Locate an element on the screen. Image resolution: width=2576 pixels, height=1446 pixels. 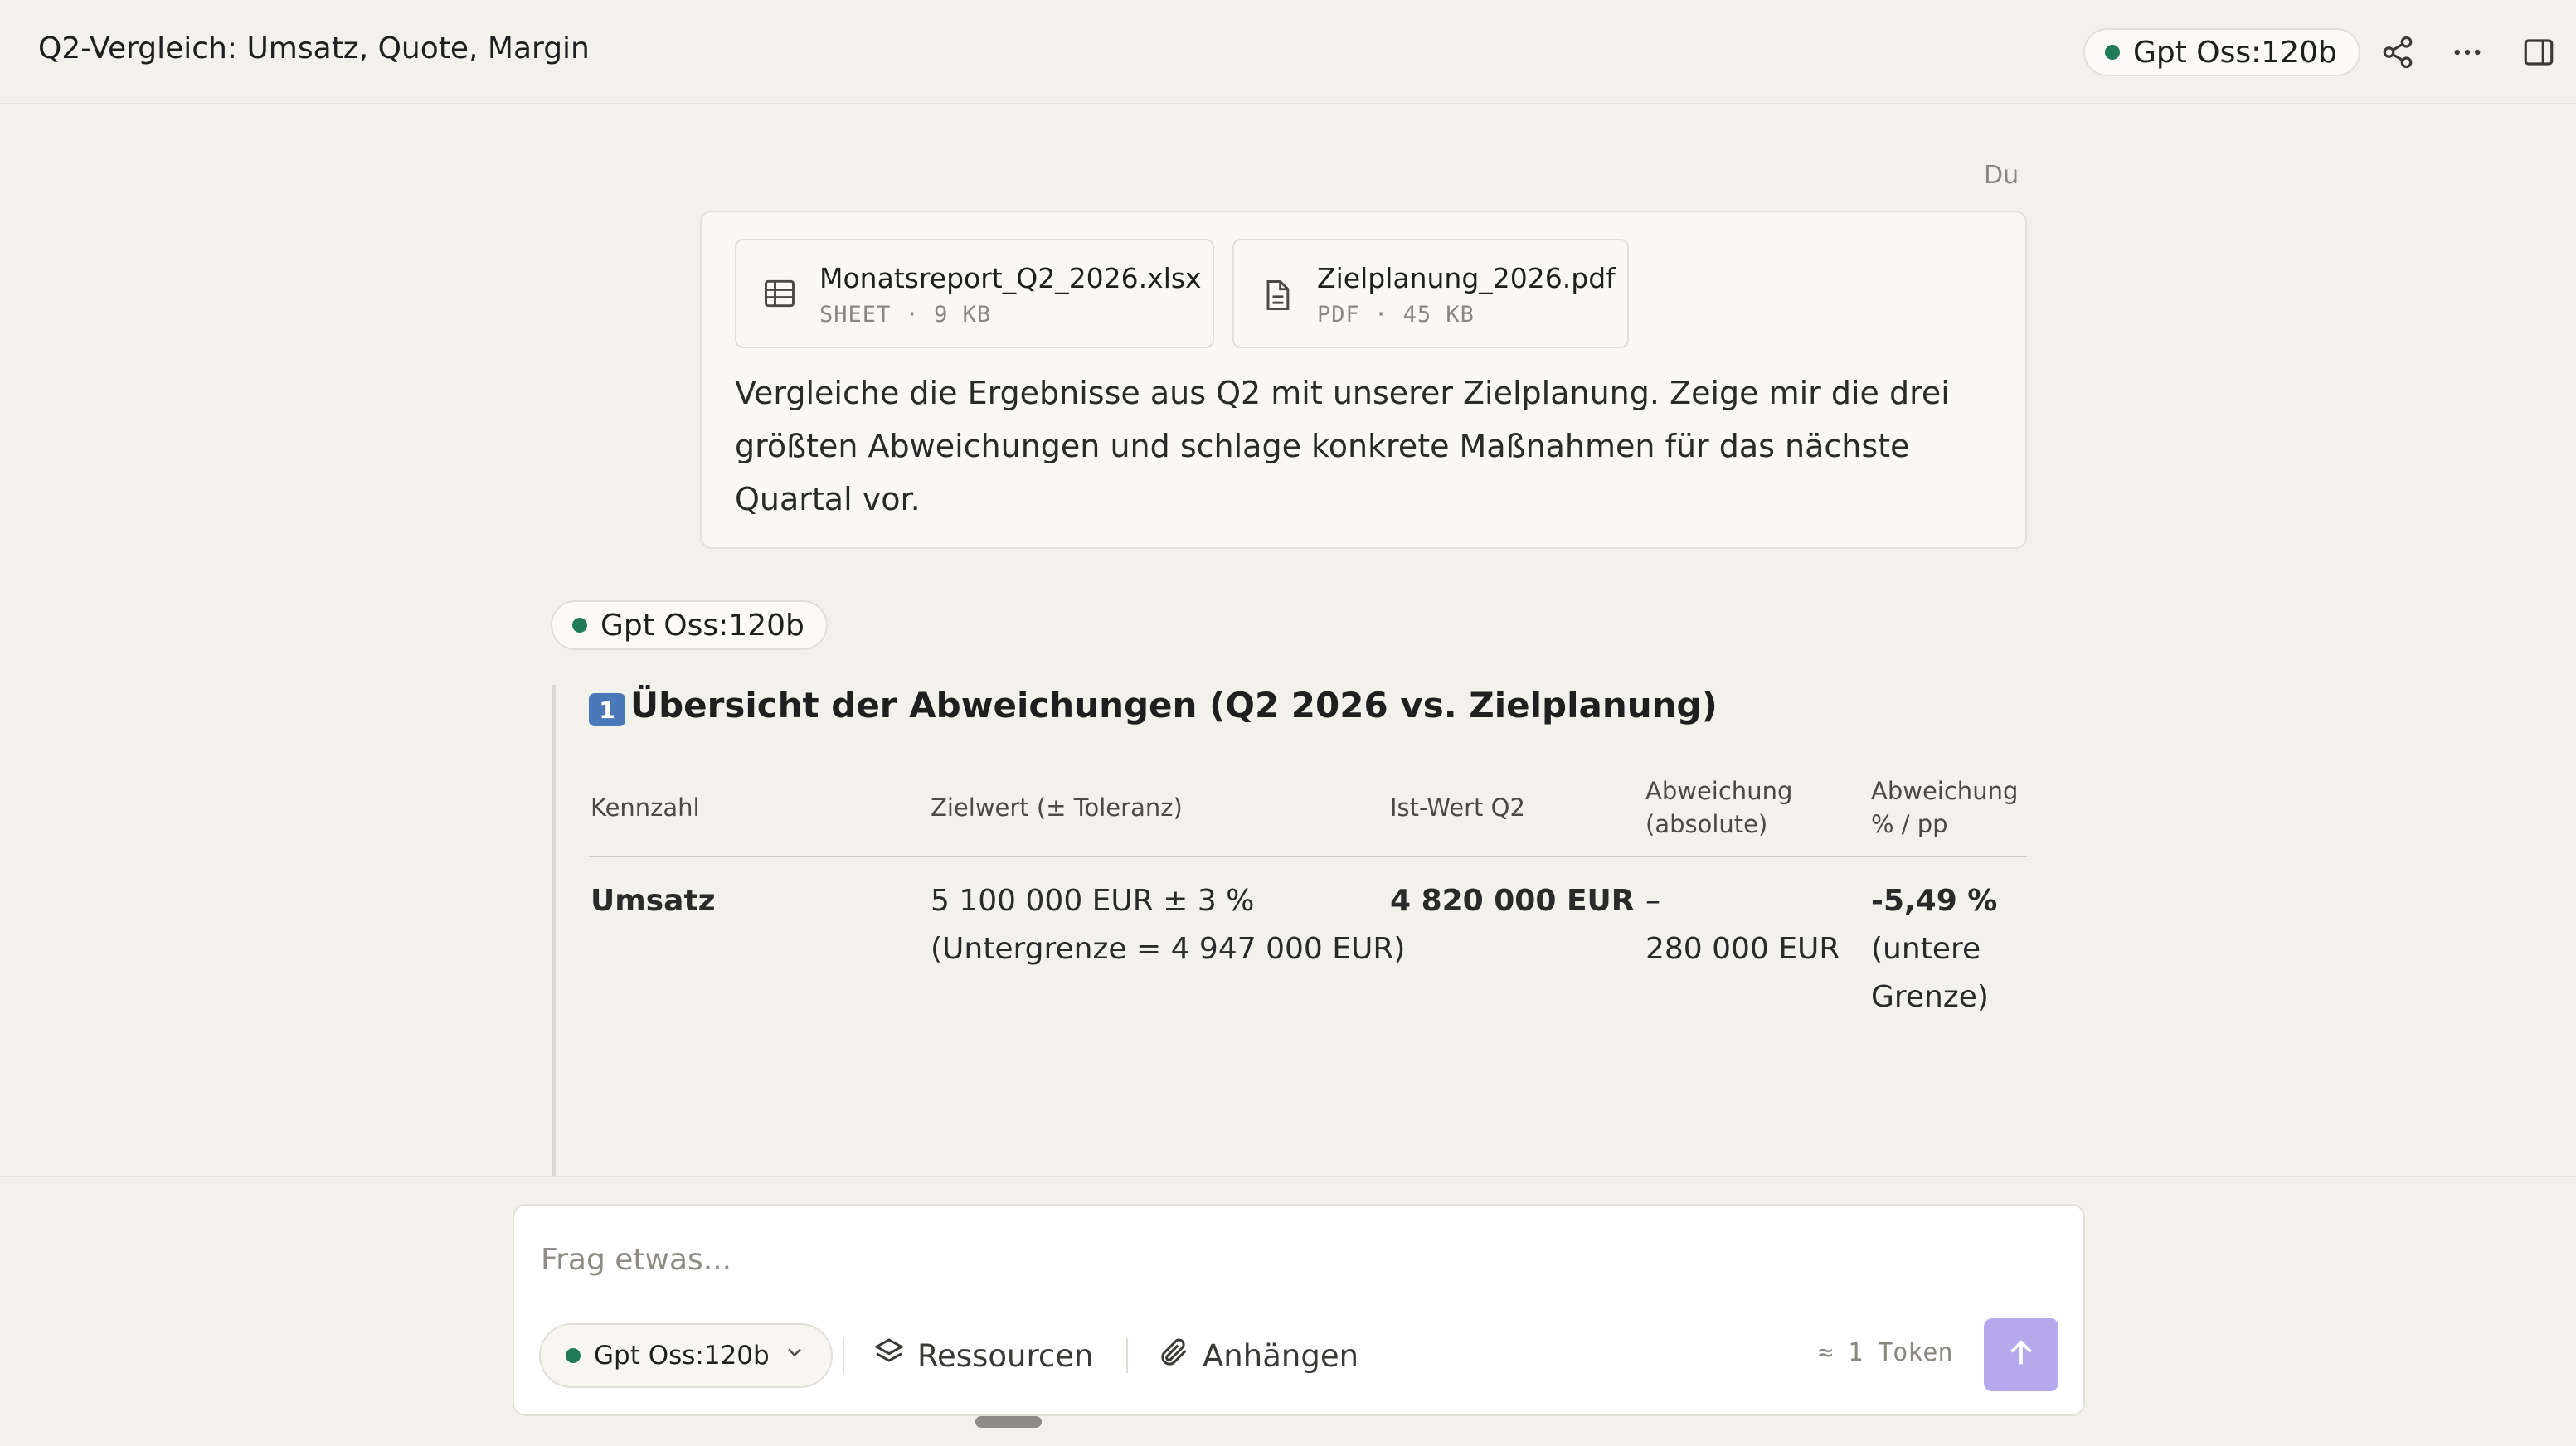
resources-button: Ressourcen is located at coordinates (982, 1356).